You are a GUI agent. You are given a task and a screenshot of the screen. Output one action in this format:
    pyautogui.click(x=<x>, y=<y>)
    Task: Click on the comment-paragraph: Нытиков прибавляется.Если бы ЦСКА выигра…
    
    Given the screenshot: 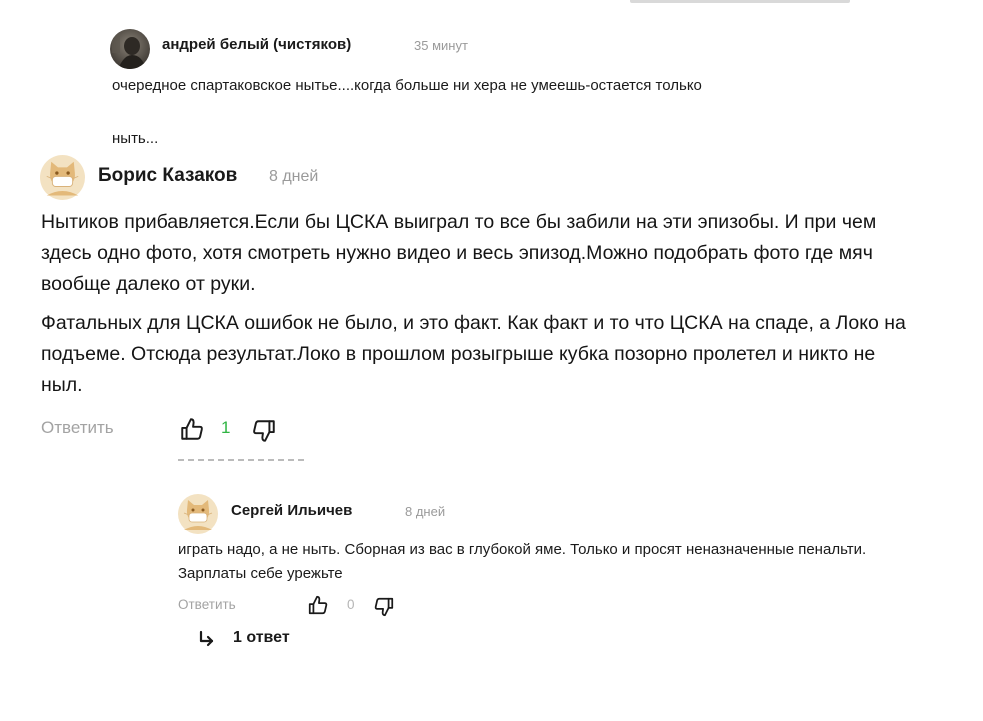 What is the action you would take?
    pyautogui.click(x=459, y=253)
    